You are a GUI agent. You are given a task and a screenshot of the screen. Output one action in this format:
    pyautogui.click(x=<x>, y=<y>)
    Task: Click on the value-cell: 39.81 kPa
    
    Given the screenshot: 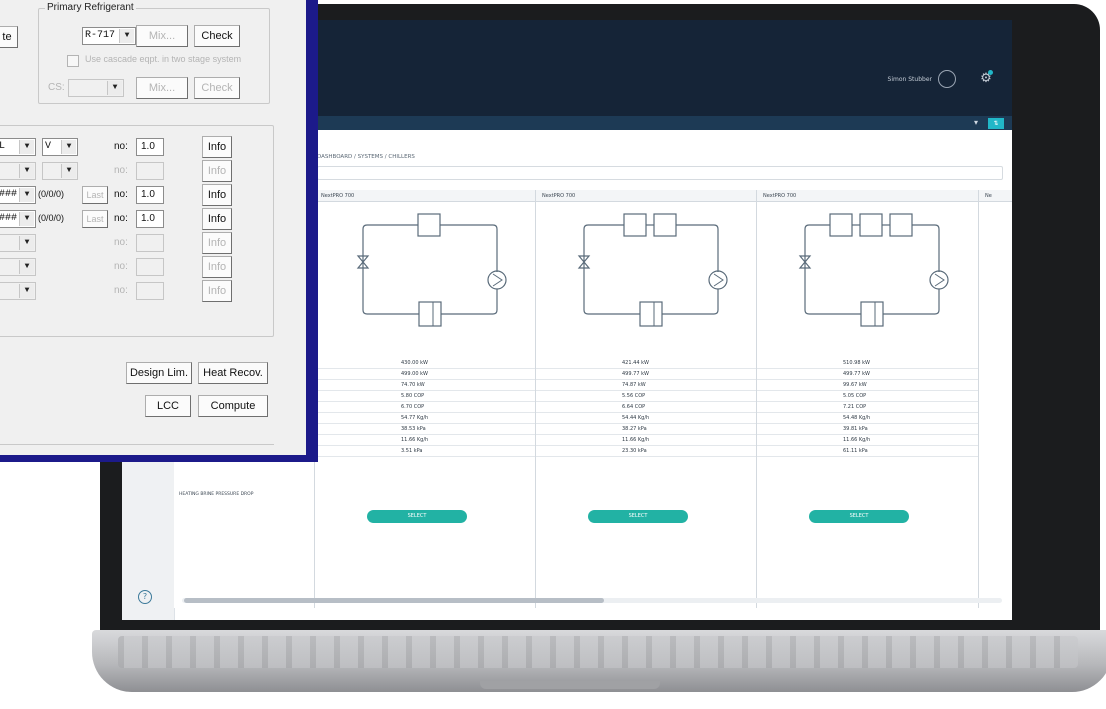 What is the action you would take?
    pyautogui.click(x=855, y=429)
    